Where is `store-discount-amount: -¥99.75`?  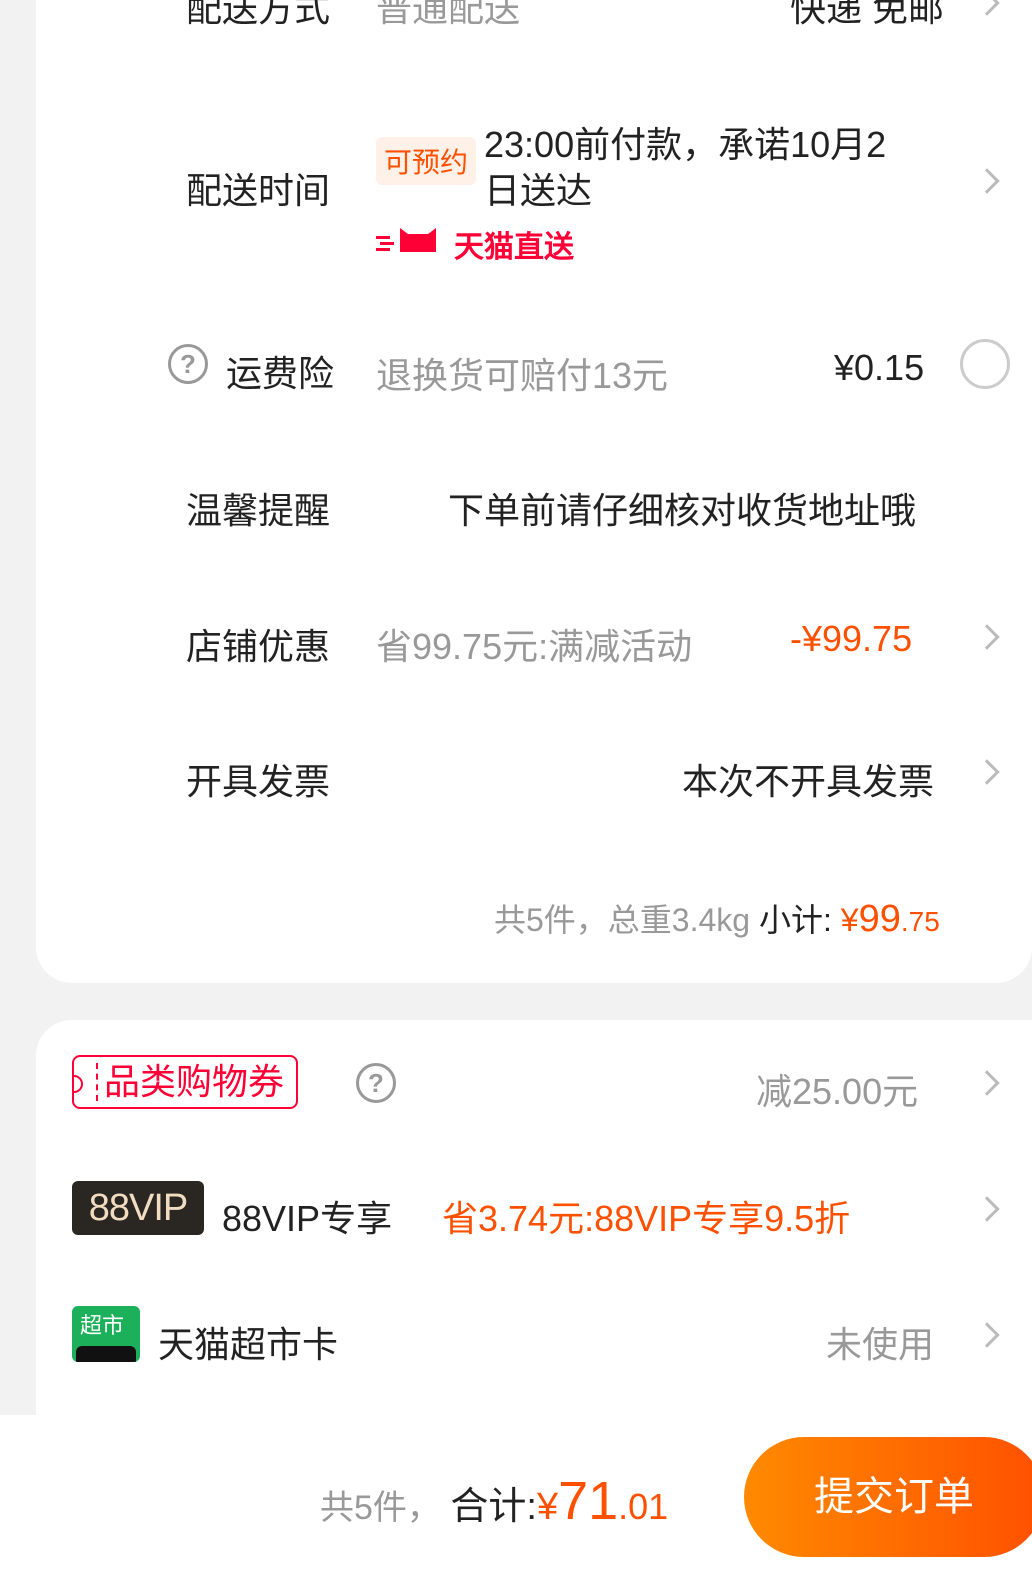 store-discount-amount: -¥99.75 is located at coordinates (851, 638).